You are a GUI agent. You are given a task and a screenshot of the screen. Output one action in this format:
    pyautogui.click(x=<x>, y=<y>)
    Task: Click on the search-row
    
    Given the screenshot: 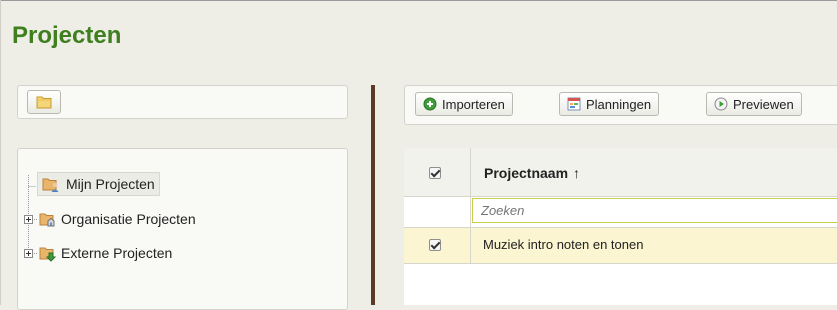 What is the action you would take?
    pyautogui.click(x=620, y=211)
    